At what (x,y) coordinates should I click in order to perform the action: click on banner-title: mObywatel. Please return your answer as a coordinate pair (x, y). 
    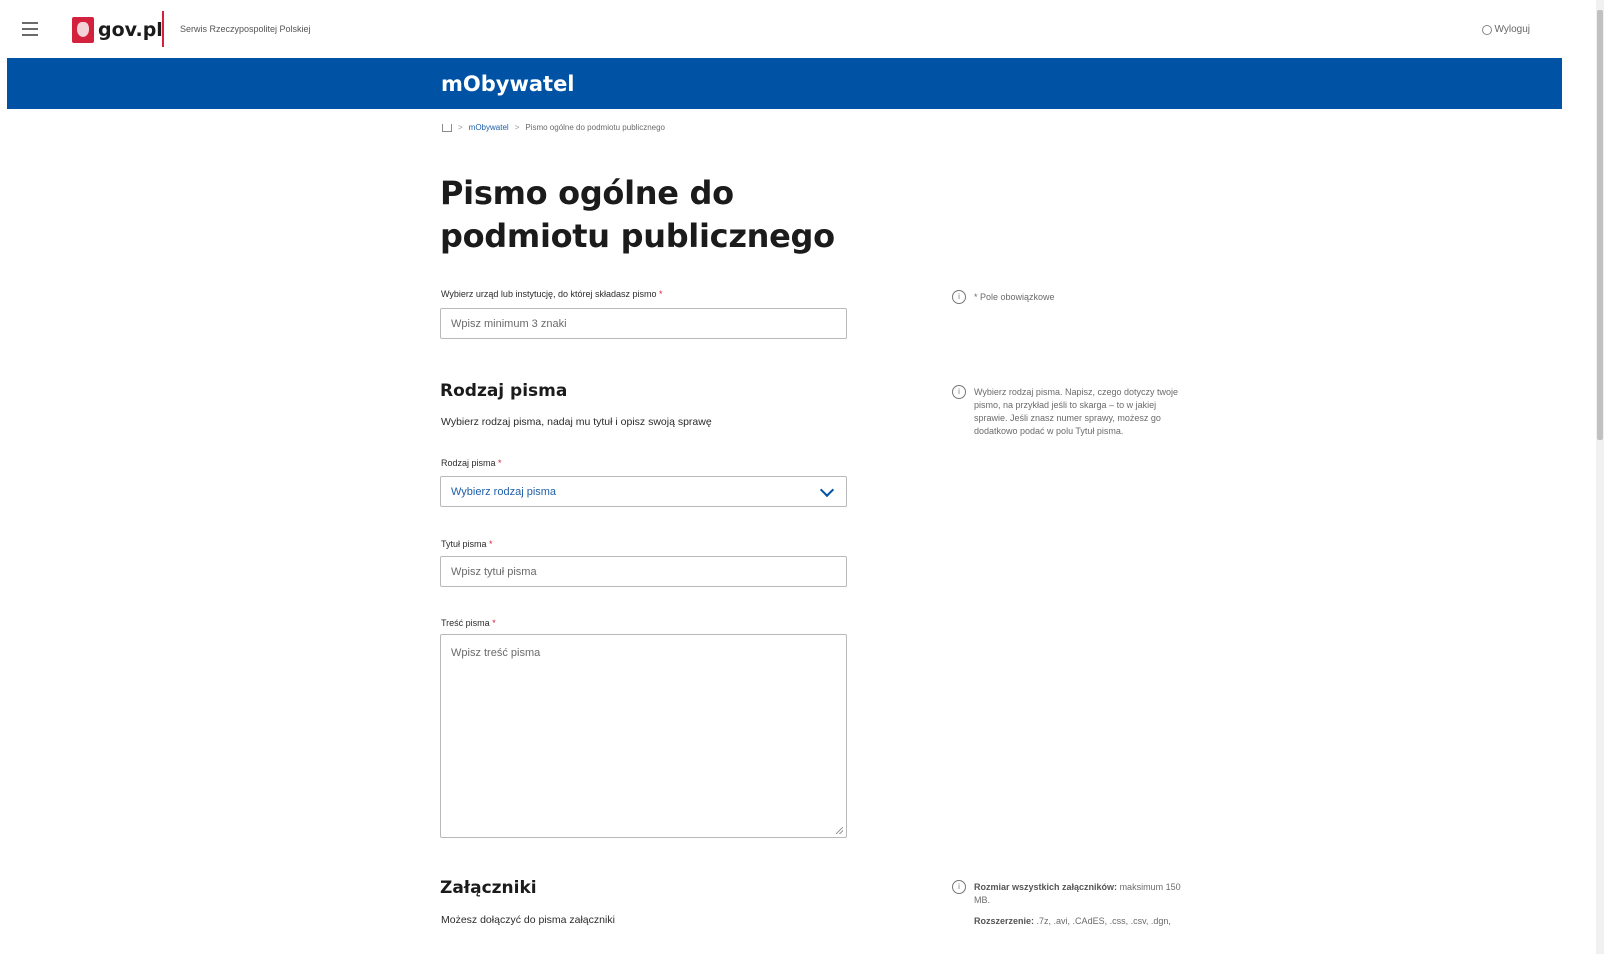
    Looking at the image, I should click on (508, 84).